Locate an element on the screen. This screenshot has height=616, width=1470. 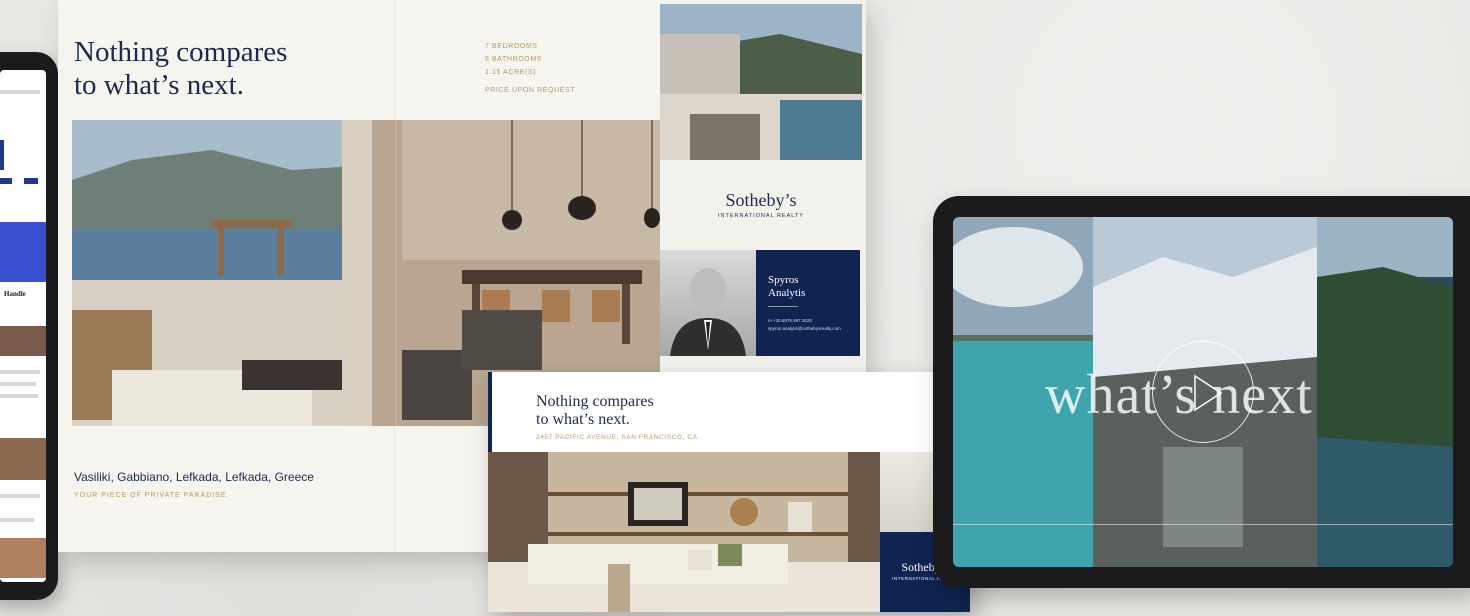
living-room-illustration is located at coordinates (684, 532).